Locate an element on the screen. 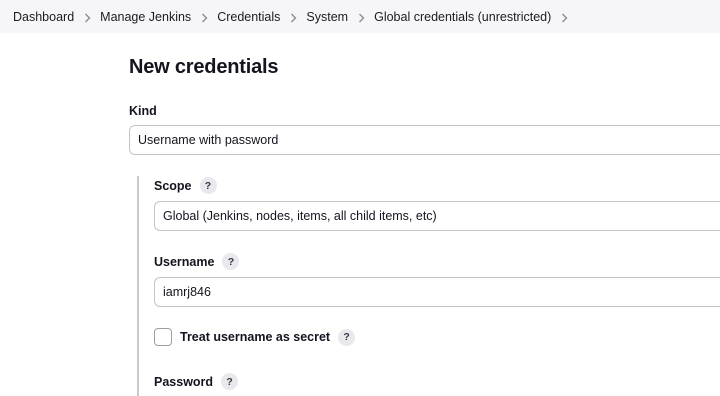 This screenshot has width=720, height=396. treat-username-secret-help-icon: ? is located at coordinates (347, 337).